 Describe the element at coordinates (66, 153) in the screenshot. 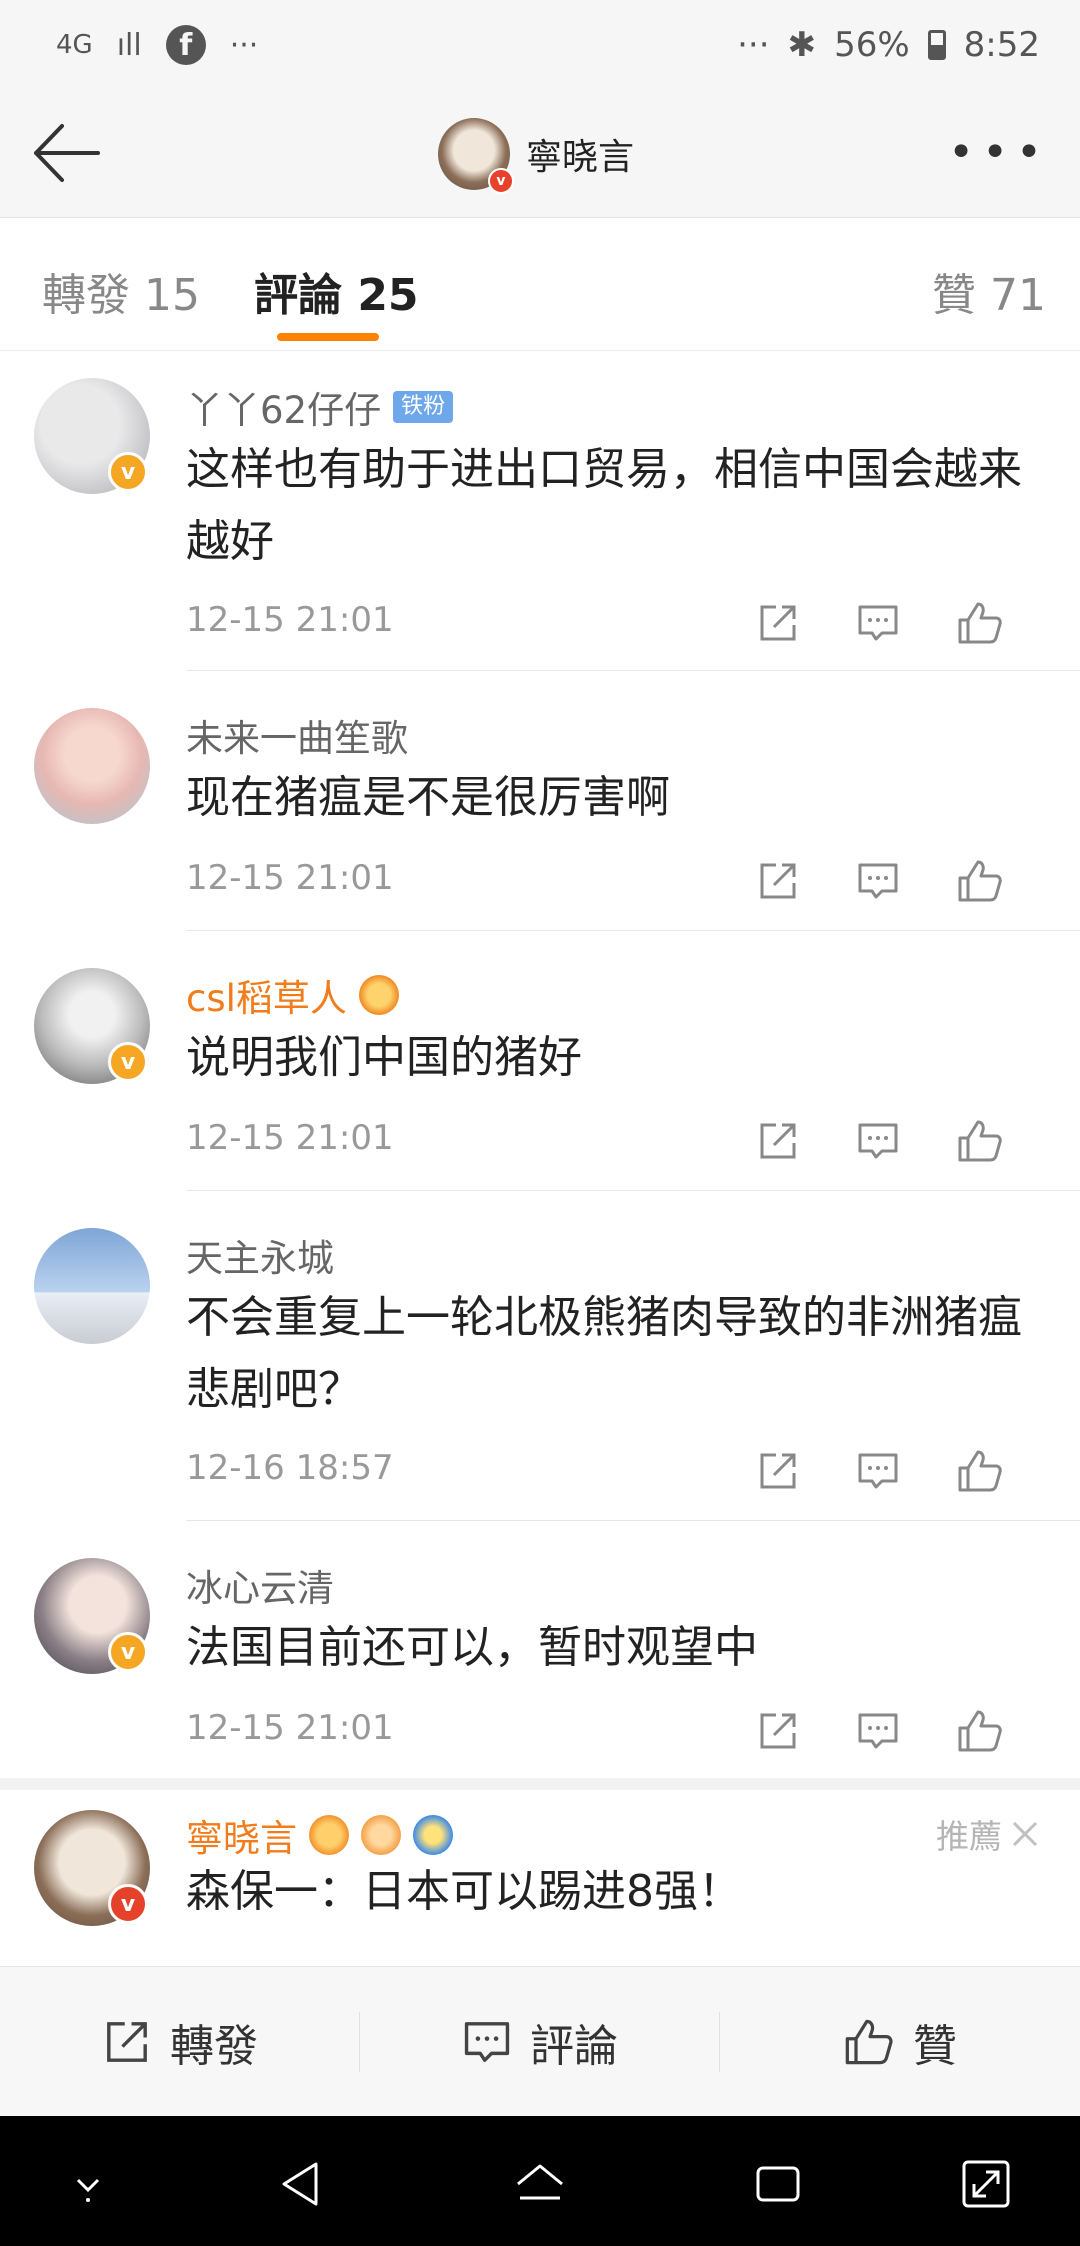

I see `back-arrow-icon` at that location.